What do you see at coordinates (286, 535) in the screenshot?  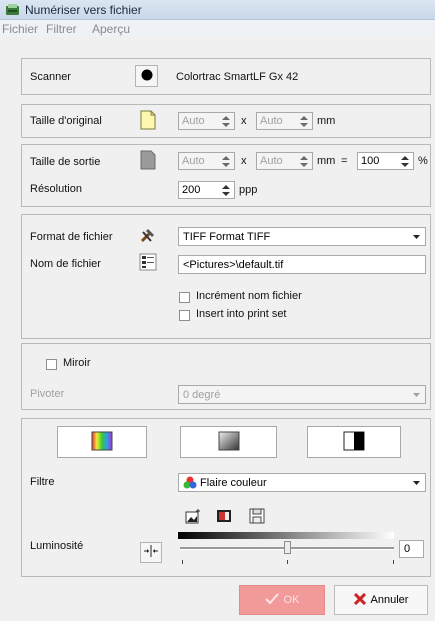 I see `brightness-gradient-bar` at bounding box center [286, 535].